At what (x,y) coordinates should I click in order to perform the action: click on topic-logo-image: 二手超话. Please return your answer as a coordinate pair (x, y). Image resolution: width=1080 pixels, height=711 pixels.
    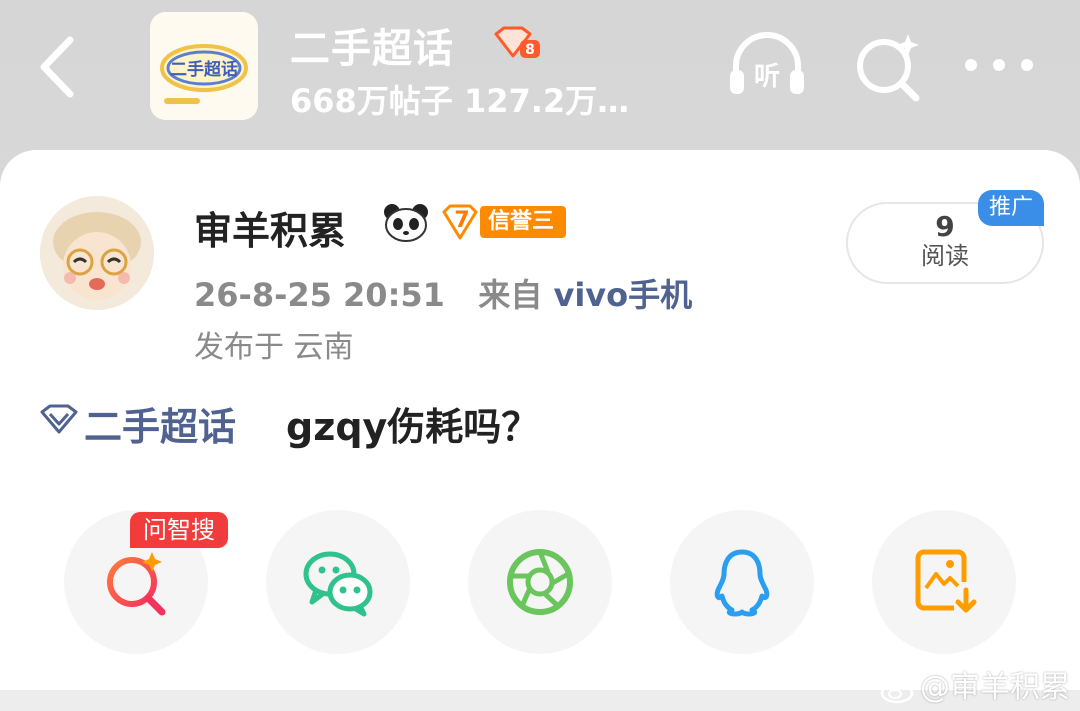
    Looking at the image, I should click on (204, 66).